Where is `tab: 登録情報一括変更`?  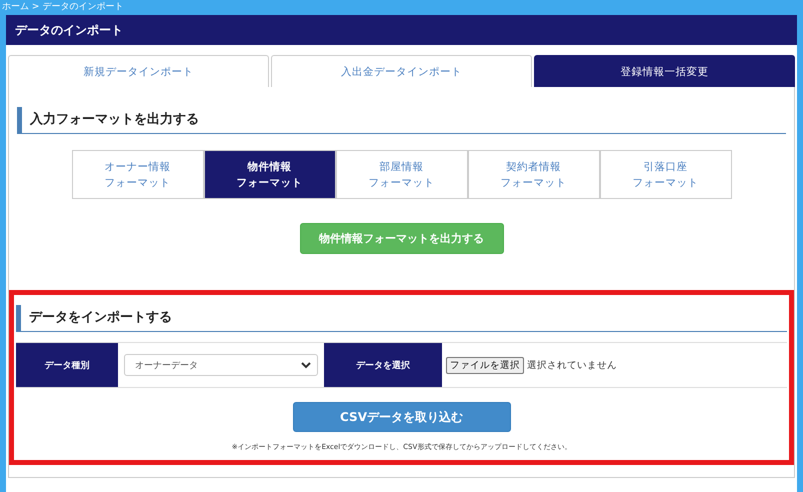 tab: 登録情報一括変更 is located at coordinates (664, 71).